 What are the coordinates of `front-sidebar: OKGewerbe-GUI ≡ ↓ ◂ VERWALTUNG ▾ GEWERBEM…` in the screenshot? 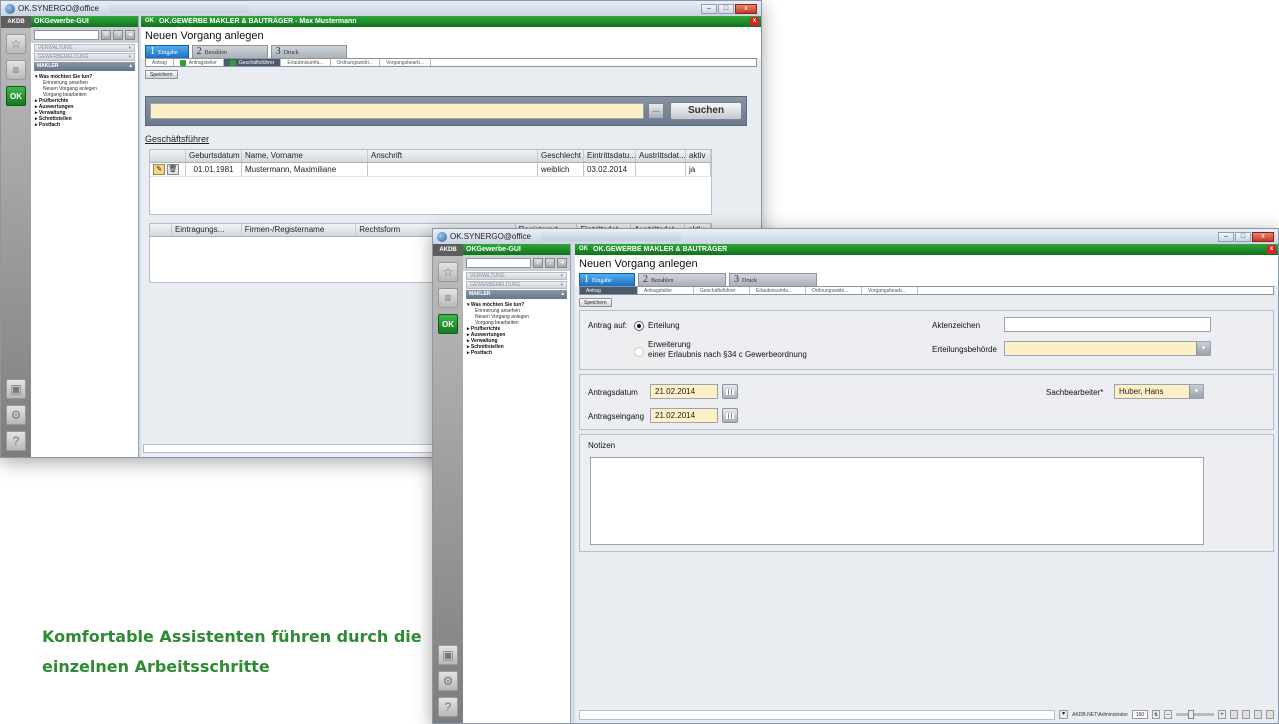 It's located at (517, 483).